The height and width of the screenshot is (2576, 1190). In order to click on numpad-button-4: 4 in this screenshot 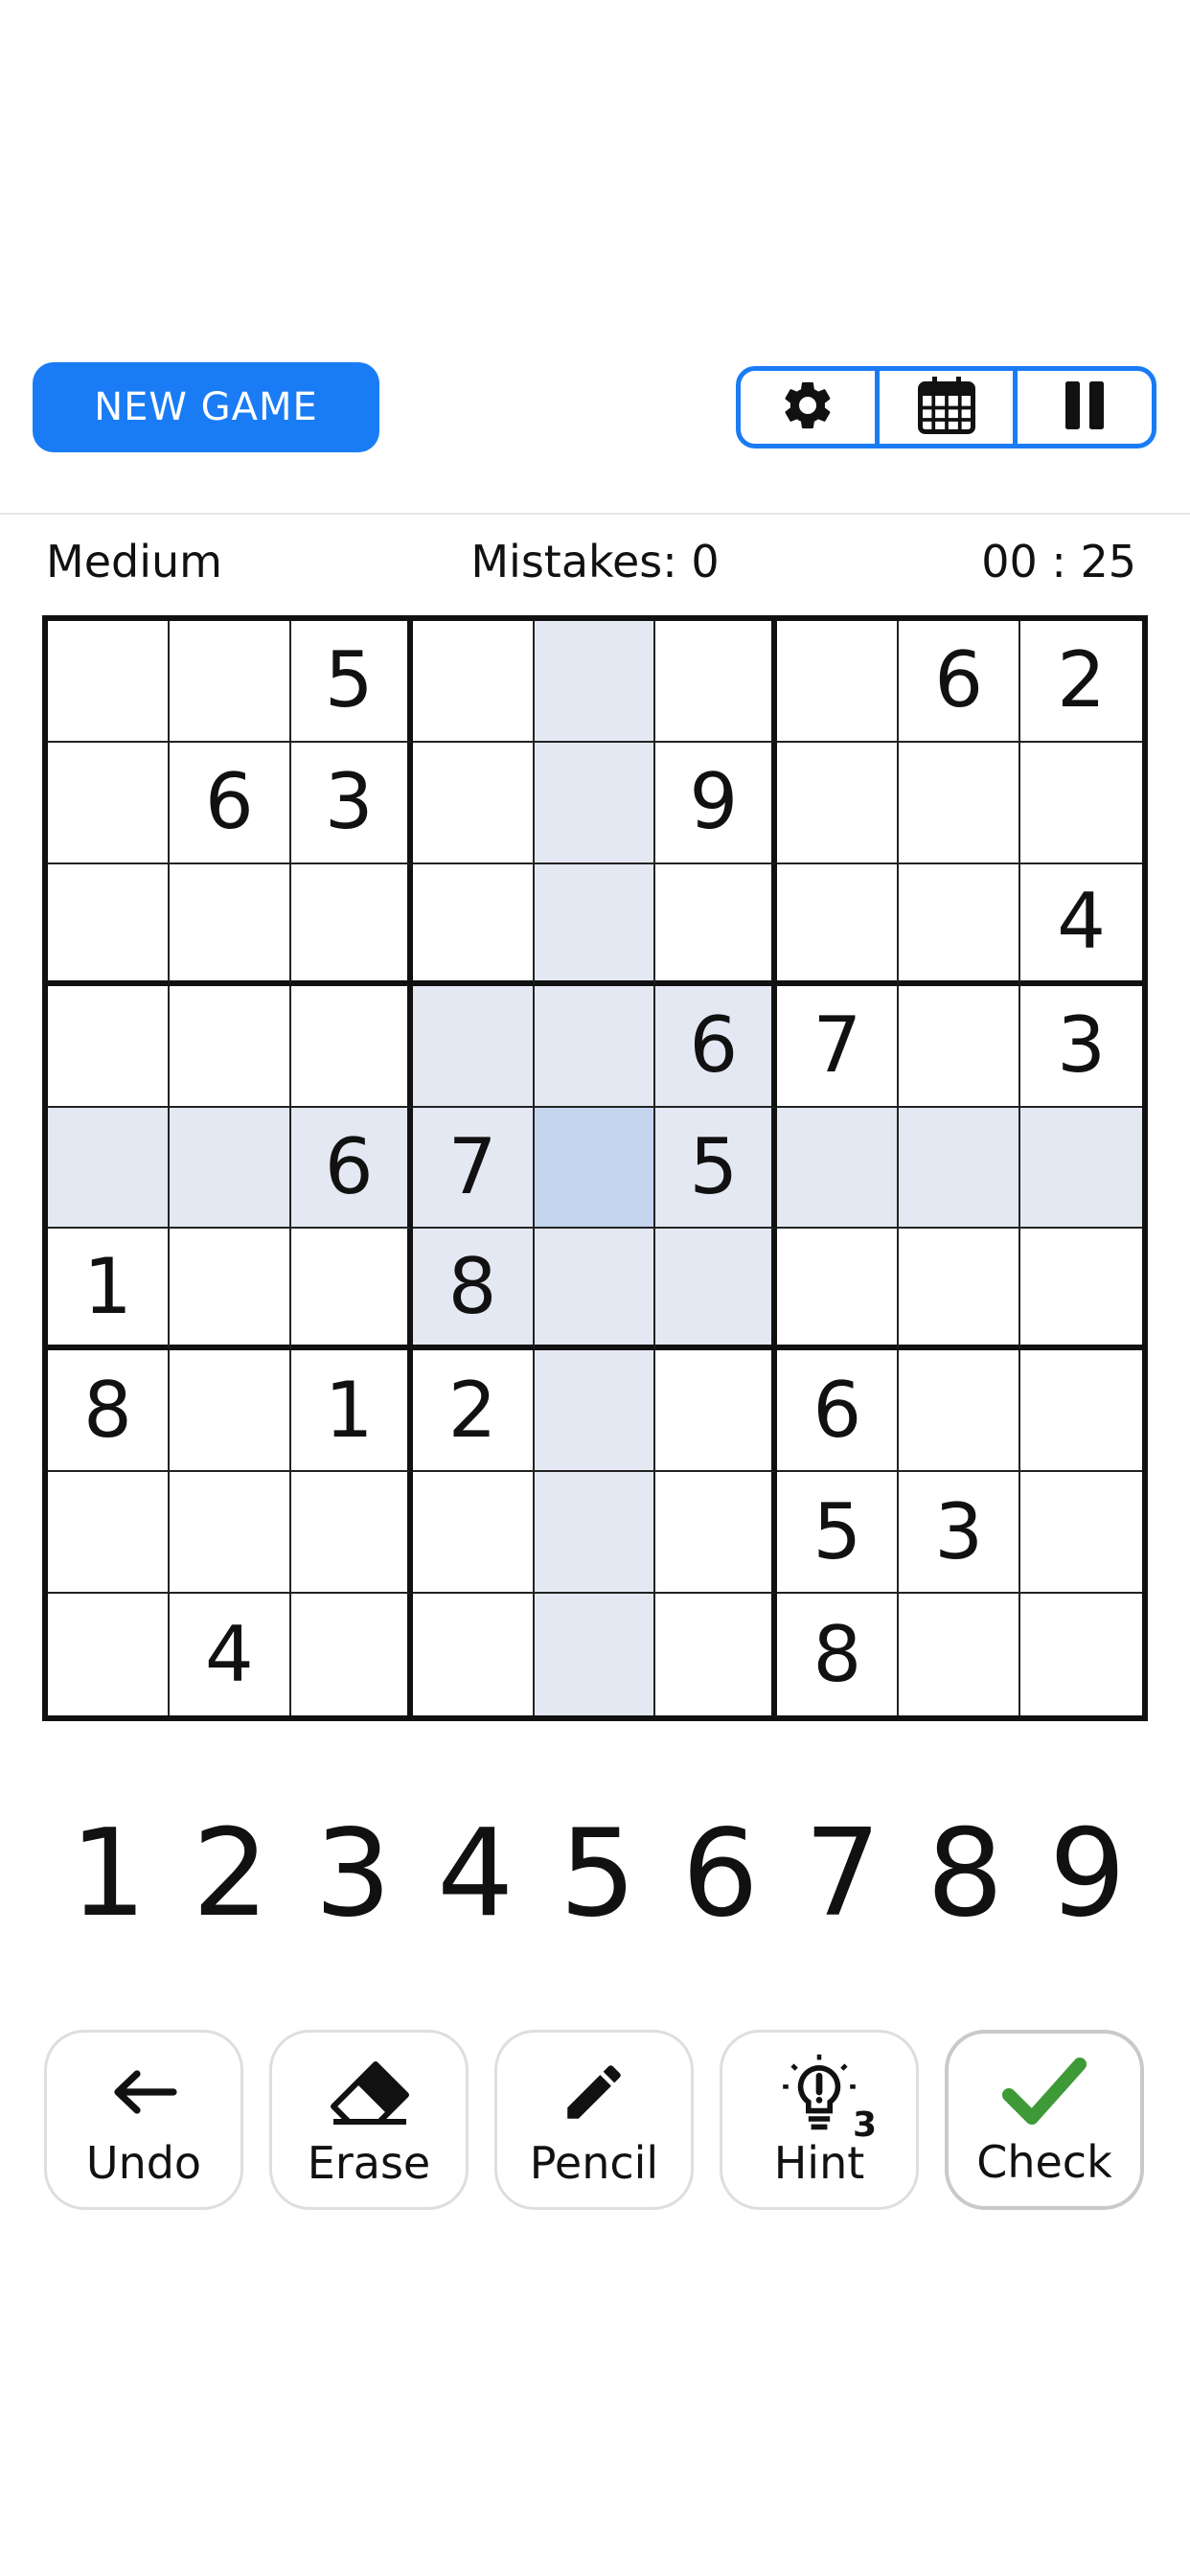, I will do `click(476, 1874)`.